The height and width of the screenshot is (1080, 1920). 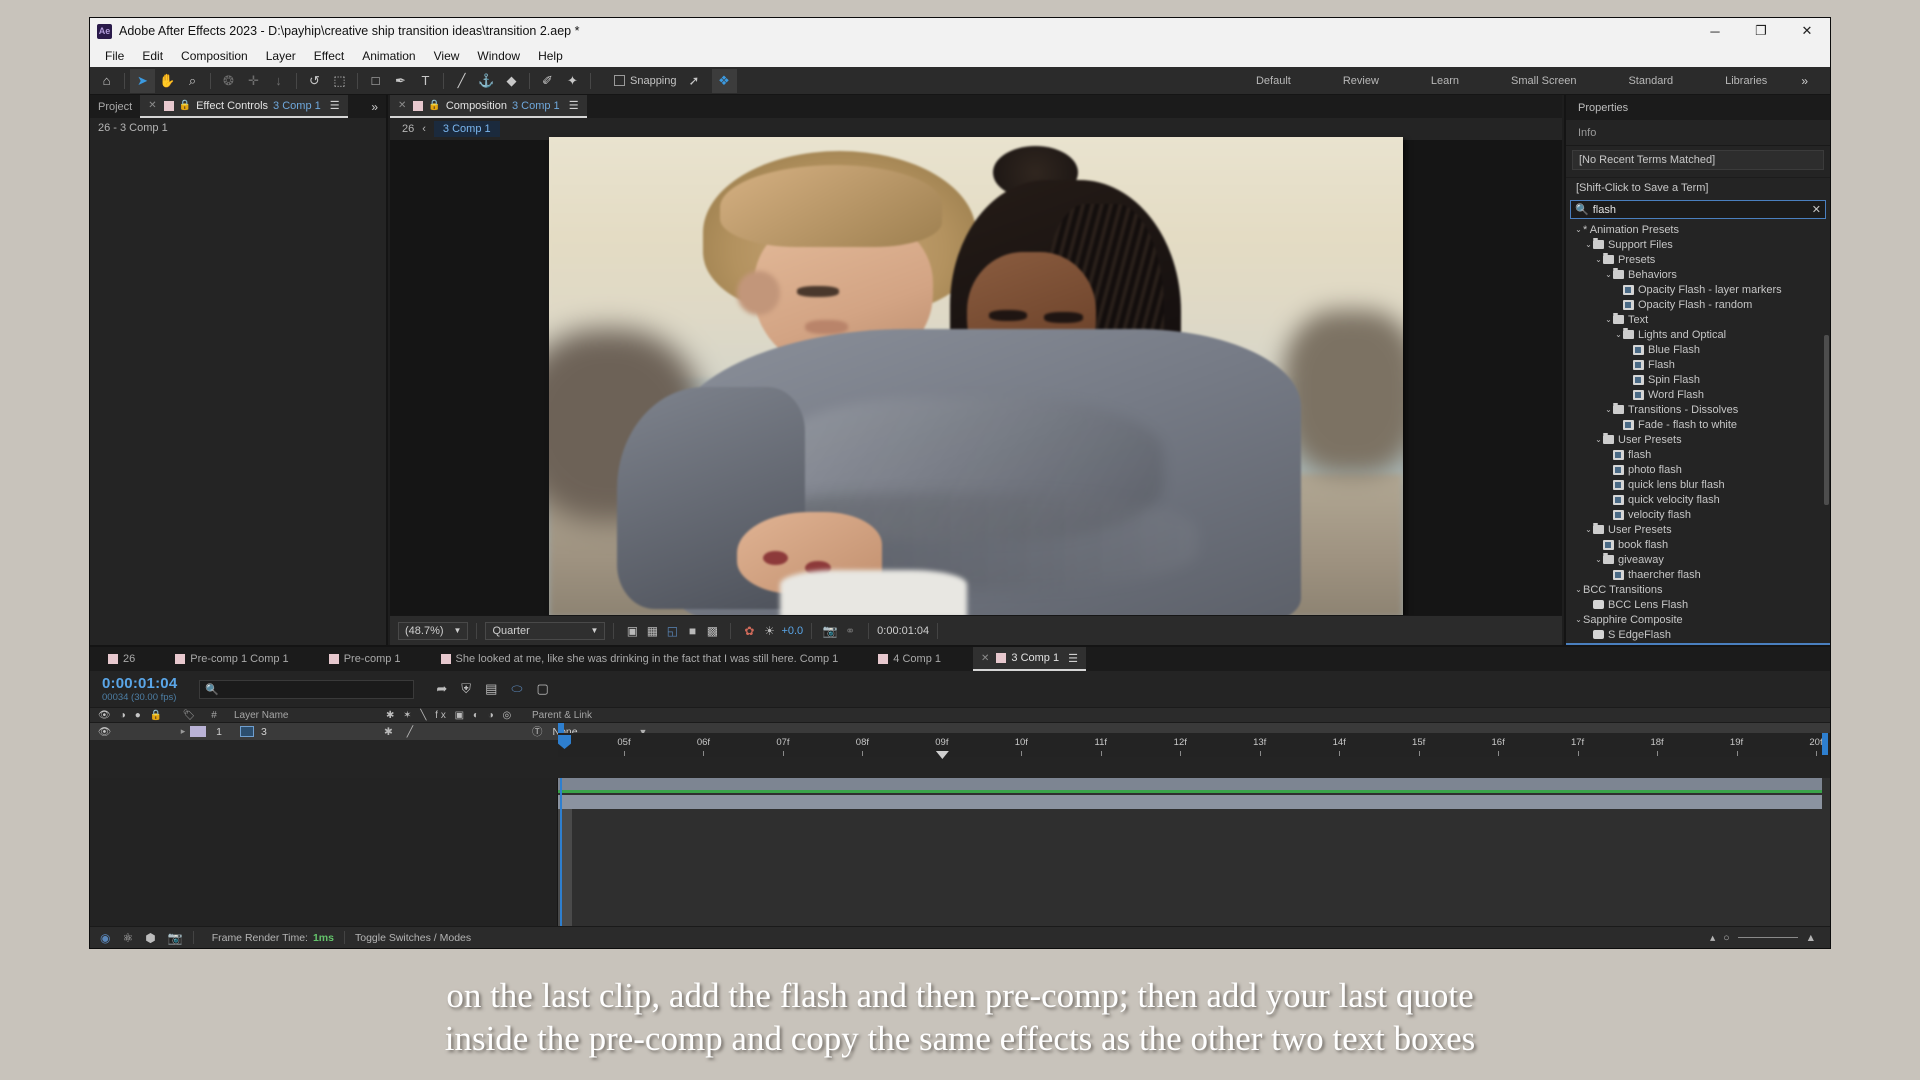 I want to click on preset-tree-item: Opacity Flash - random, so click(x=1698, y=304).